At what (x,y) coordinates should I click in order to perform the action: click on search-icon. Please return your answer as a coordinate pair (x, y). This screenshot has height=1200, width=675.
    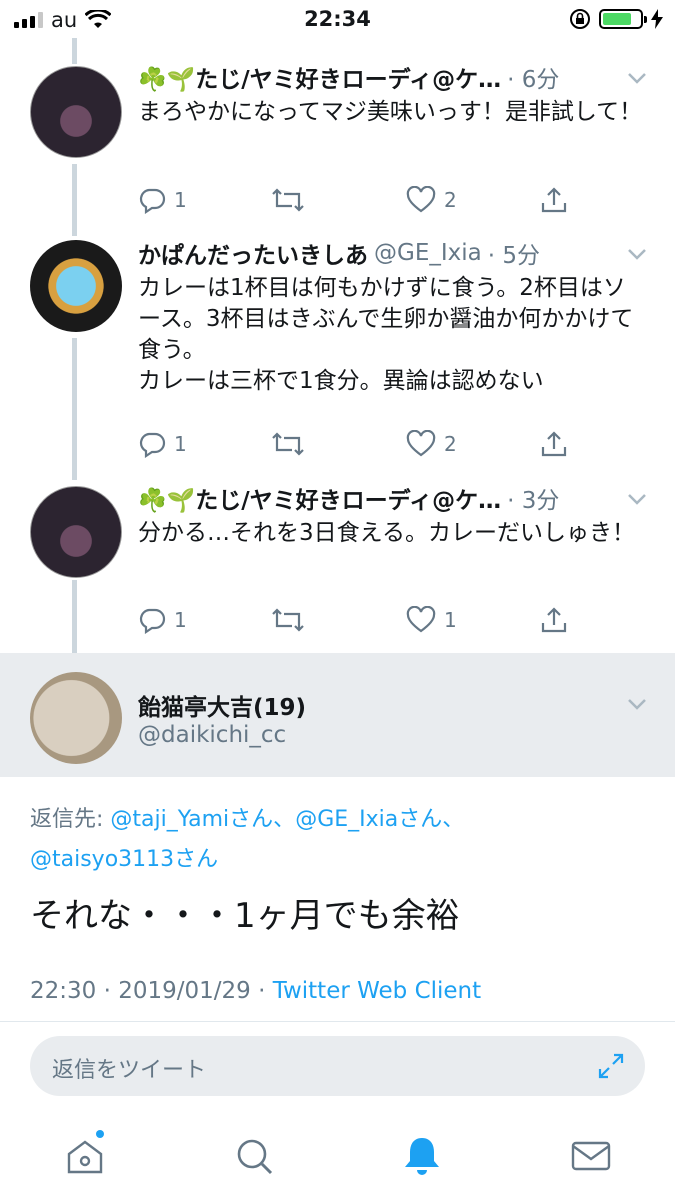
    Looking at the image, I should click on (254, 1156).